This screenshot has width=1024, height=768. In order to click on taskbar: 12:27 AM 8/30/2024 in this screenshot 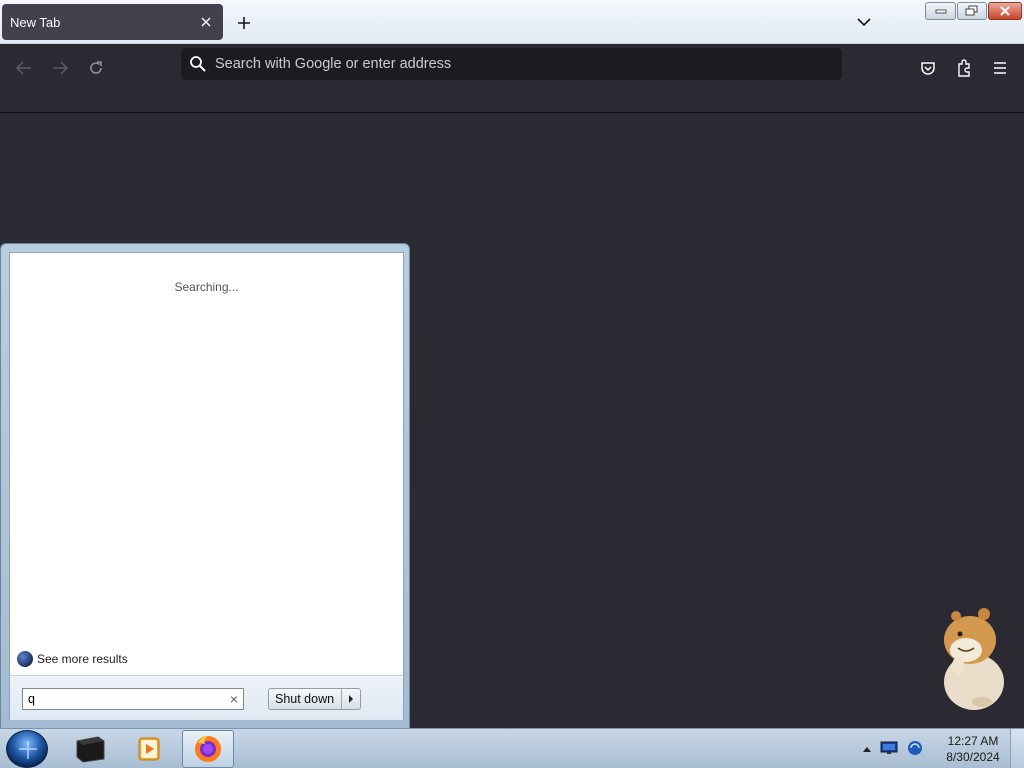, I will do `click(512, 748)`.